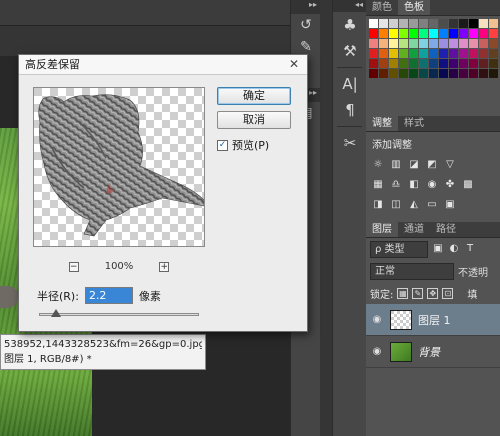  I want to click on vibrance-icon: ▽, so click(450, 165).